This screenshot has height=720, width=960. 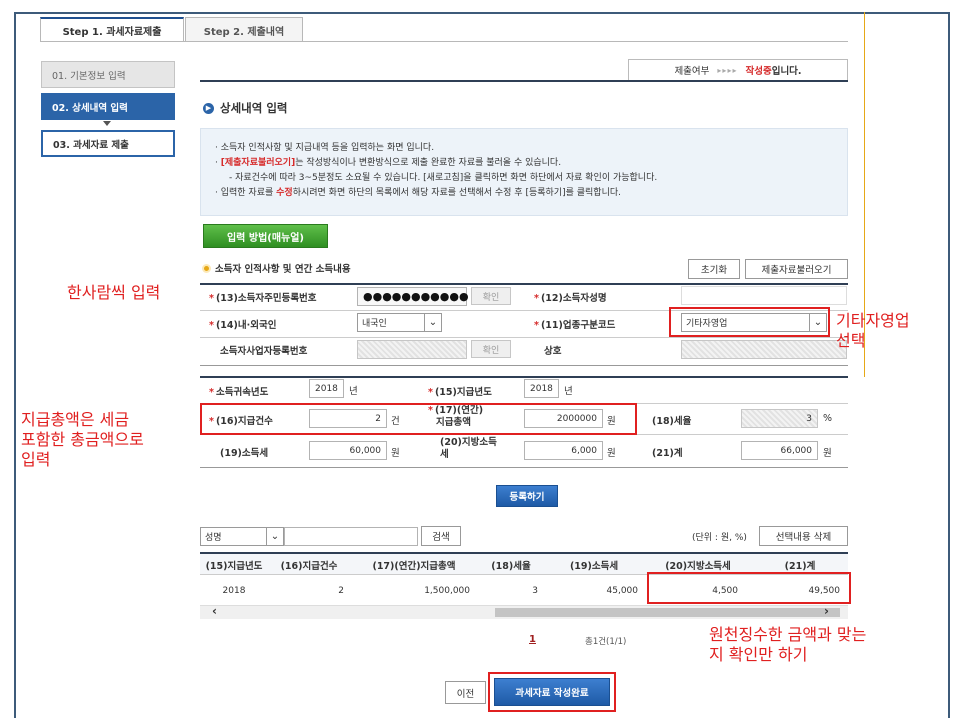 What do you see at coordinates (803, 536) in the screenshot?
I see `delete-selected-button: 선택내용 삭제` at bounding box center [803, 536].